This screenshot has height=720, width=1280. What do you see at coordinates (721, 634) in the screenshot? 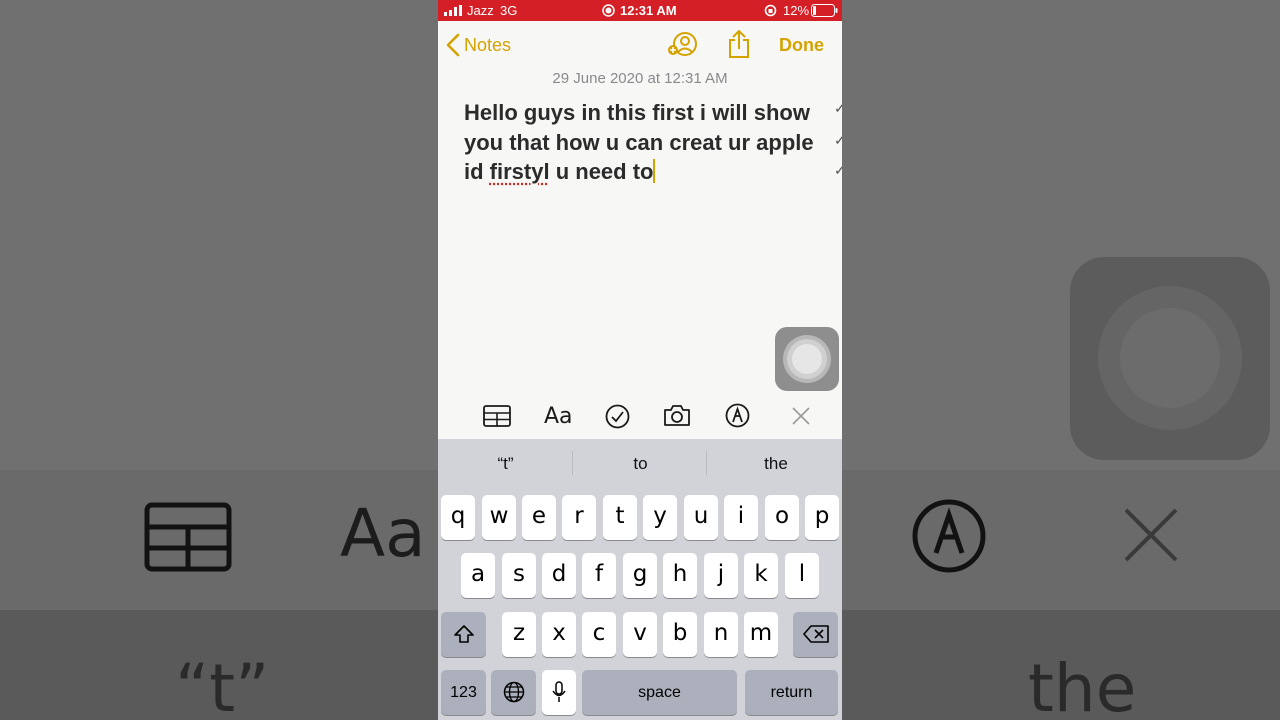
I see `key-n: n` at bounding box center [721, 634].